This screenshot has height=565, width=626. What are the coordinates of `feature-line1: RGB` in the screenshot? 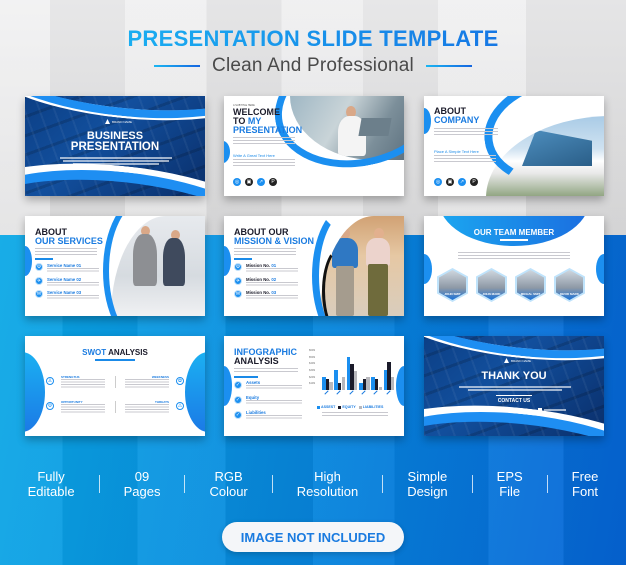 It's located at (228, 476).